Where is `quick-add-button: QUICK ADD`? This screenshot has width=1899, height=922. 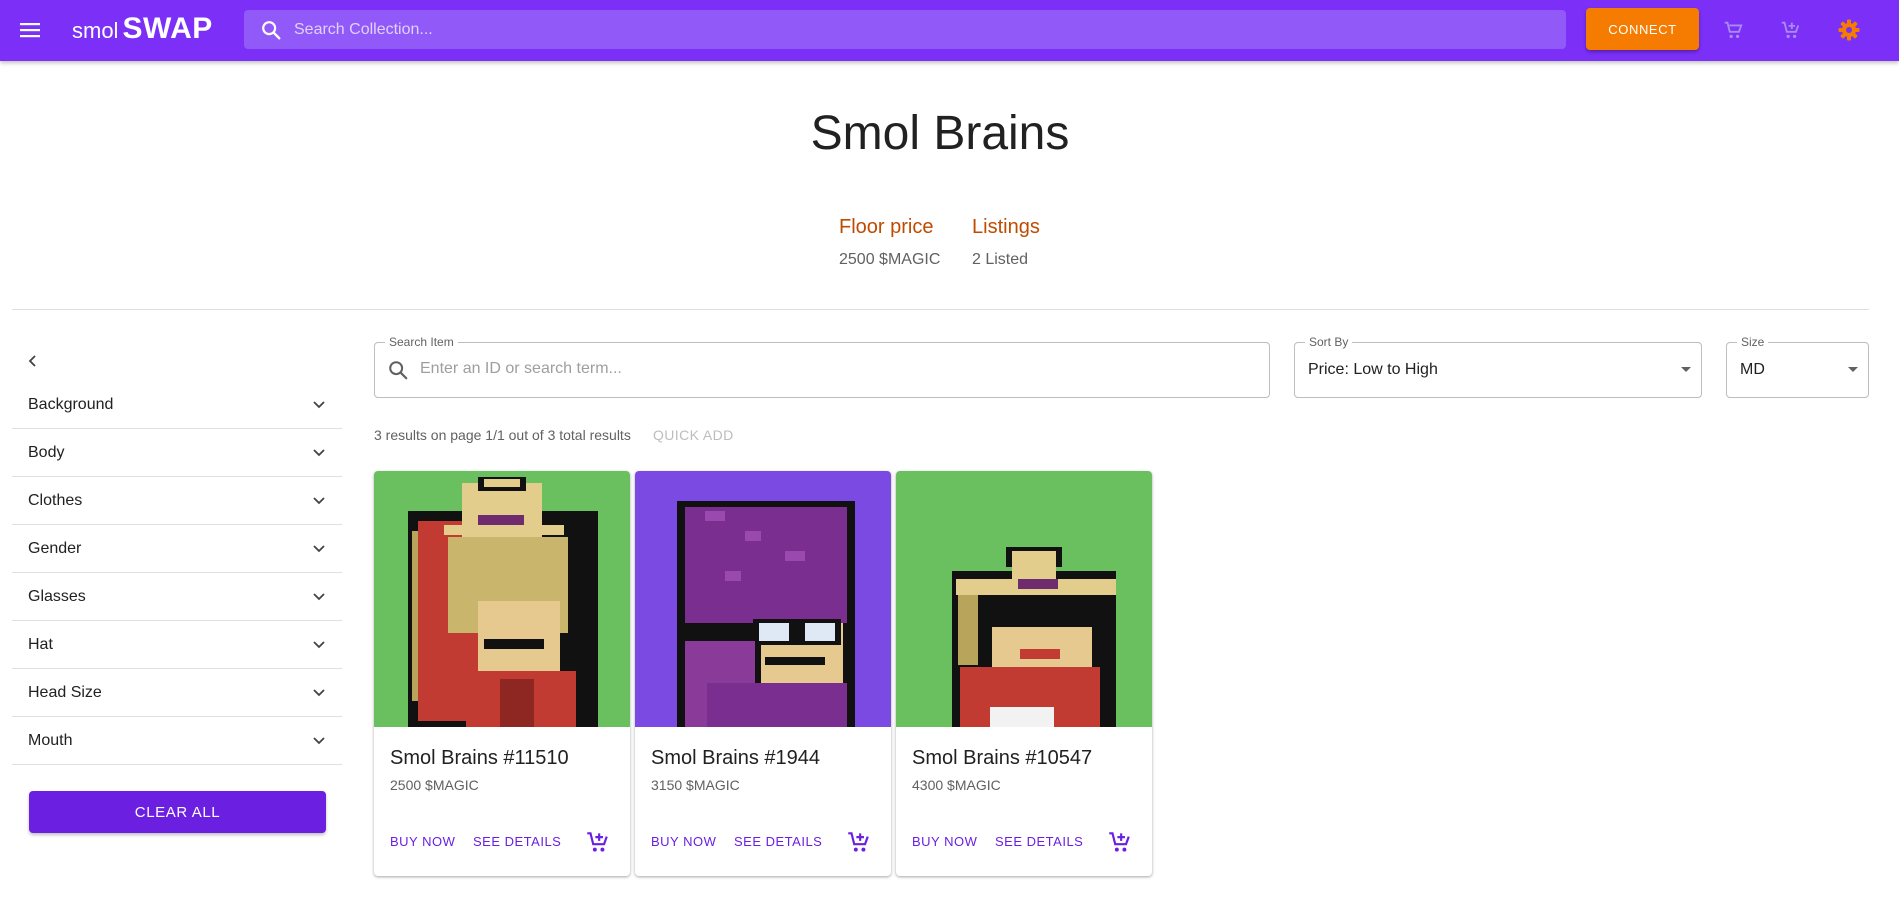
quick-add-button: QUICK ADD is located at coordinates (693, 435).